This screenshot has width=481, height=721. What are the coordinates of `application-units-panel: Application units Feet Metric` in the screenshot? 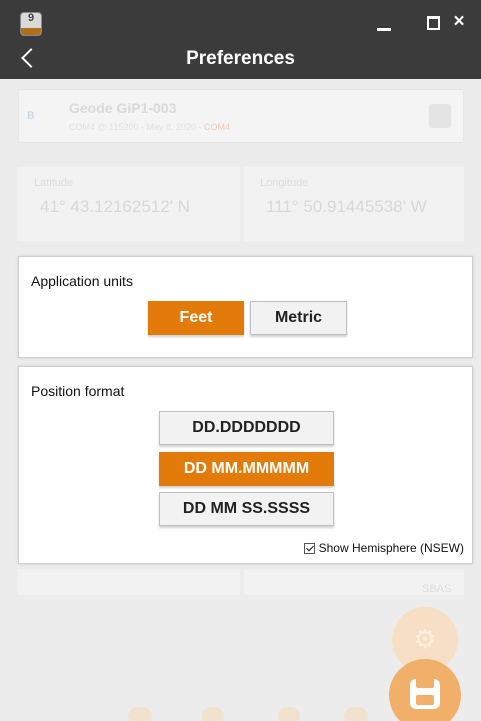 It's located at (245, 307).